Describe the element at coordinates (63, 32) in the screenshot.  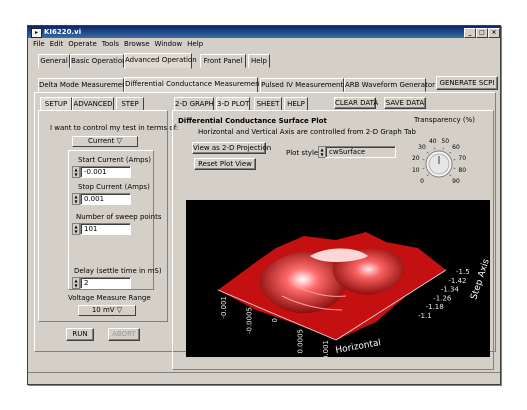
I see `window-title: KI6220.vi` at that location.